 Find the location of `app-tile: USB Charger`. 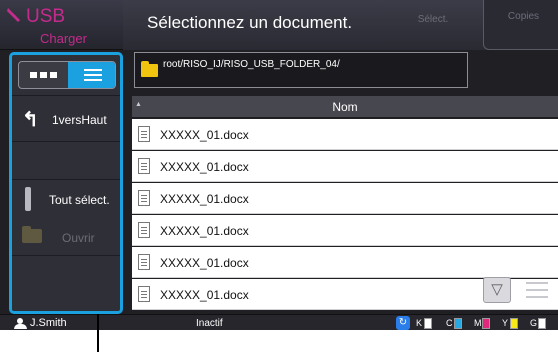

app-tile: USB Charger is located at coordinates (61, 25).